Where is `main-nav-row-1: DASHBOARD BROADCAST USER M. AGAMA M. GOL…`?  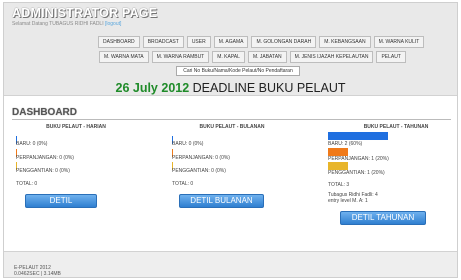
main-nav-row-1: DASHBOARD BROADCAST USER M. AGAMA M. GOL… is located at coordinates (261, 42).